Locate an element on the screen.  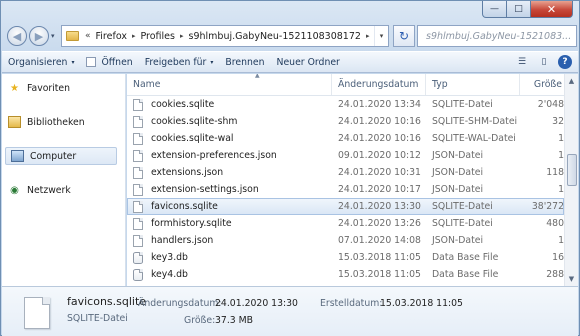
open-button: Öffnen is located at coordinates (109, 62).